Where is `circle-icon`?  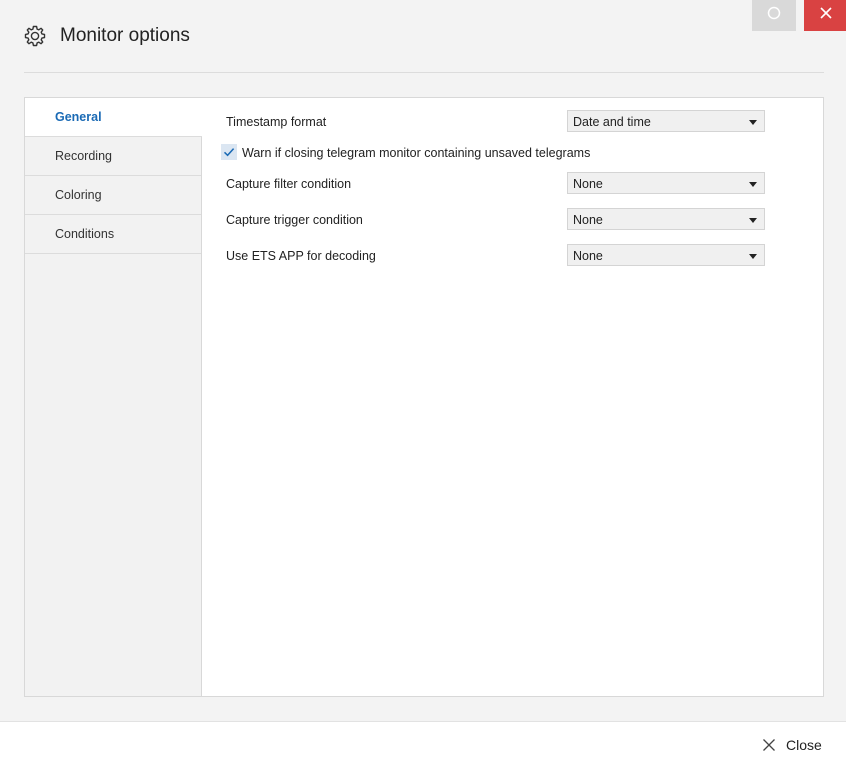
circle-icon is located at coordinates (774, 15).